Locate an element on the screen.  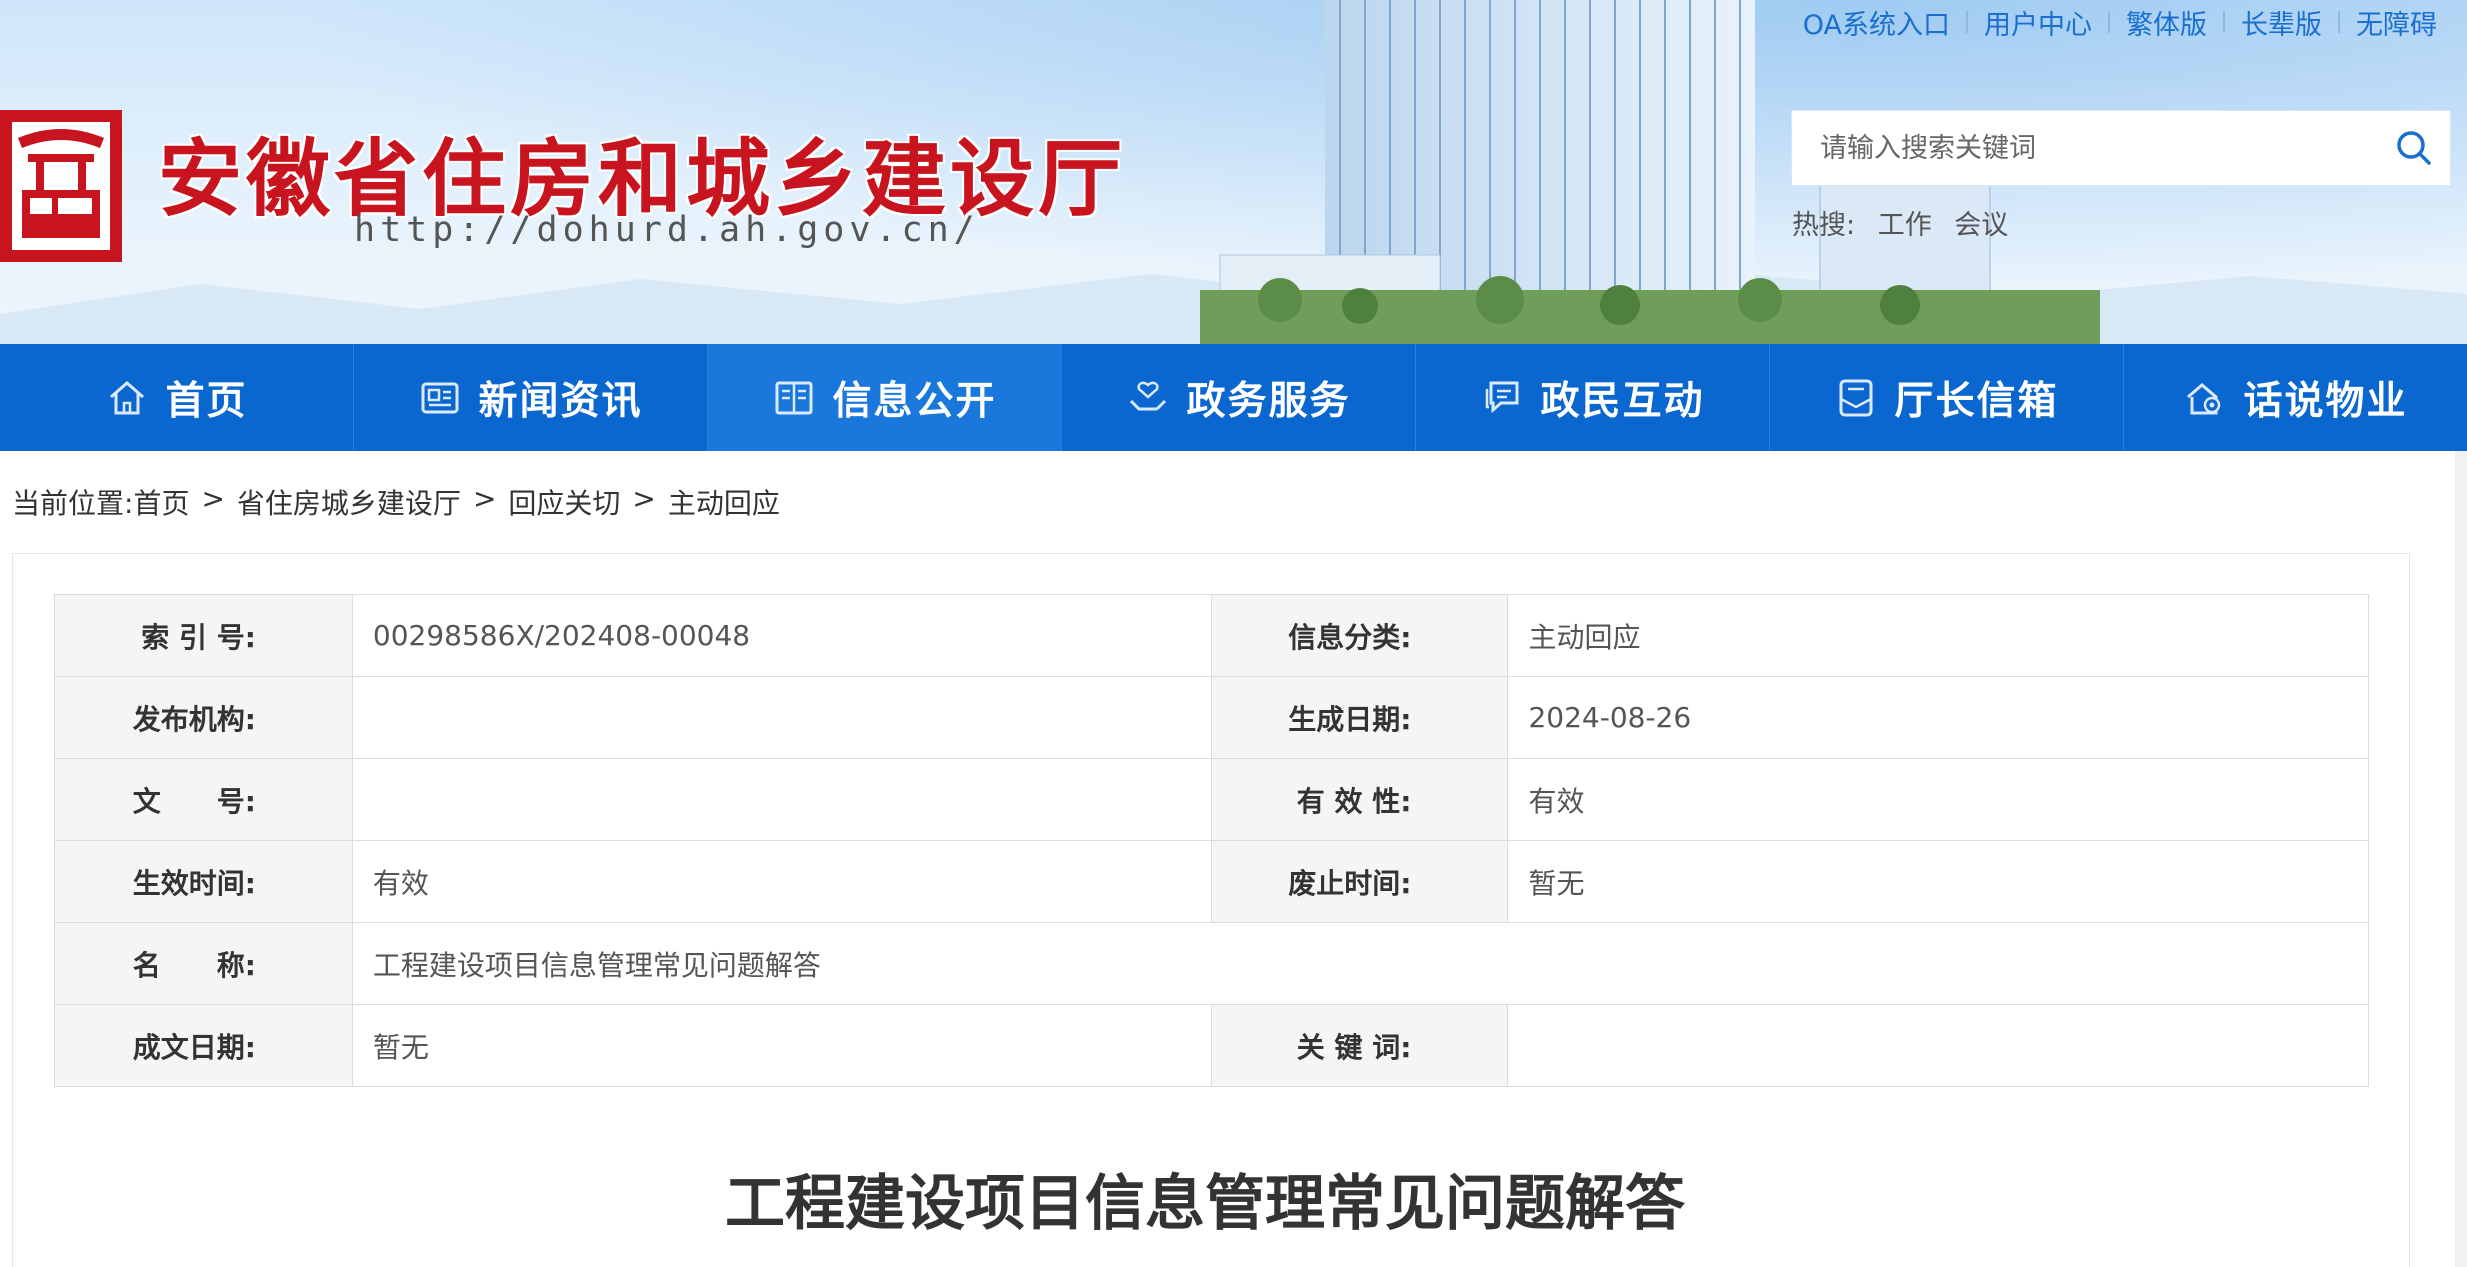
nav-label: 话说物业 is located at coordinates (2325, 401).